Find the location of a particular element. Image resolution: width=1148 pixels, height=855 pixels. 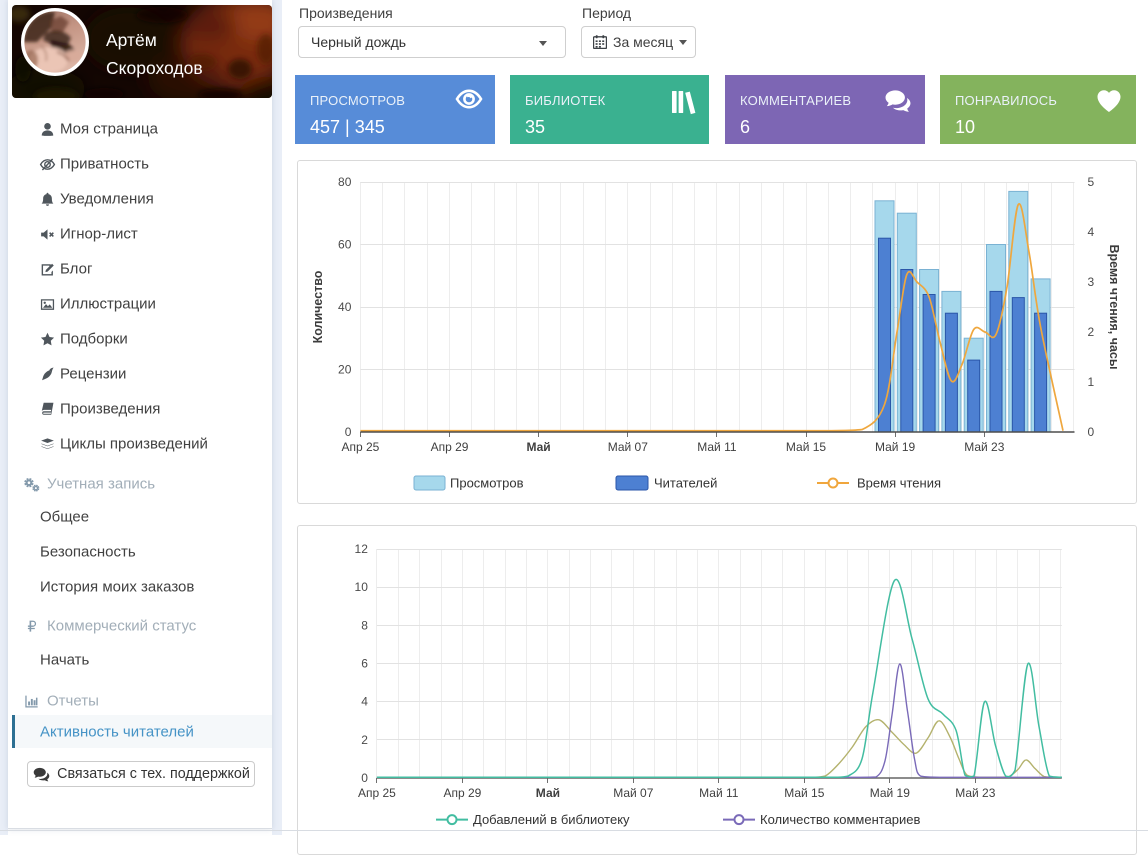

svg-text: 3 is located at coordinates (1091, 282).